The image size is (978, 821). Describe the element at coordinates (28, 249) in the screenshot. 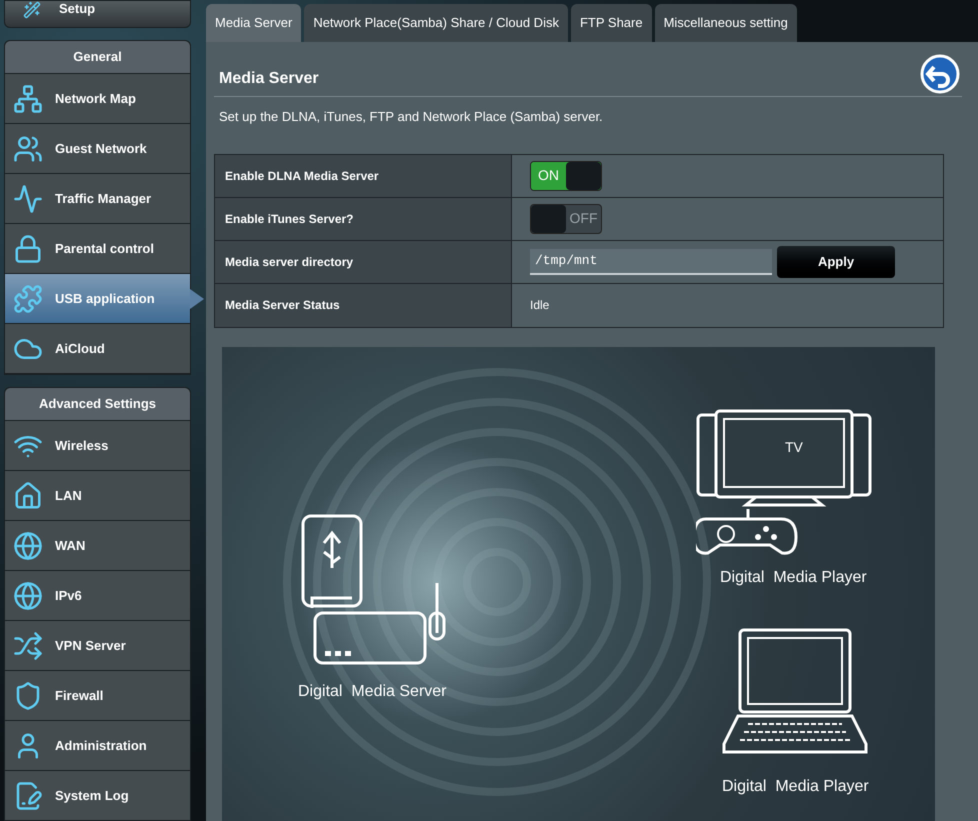

I see `lock-icon` at that location.